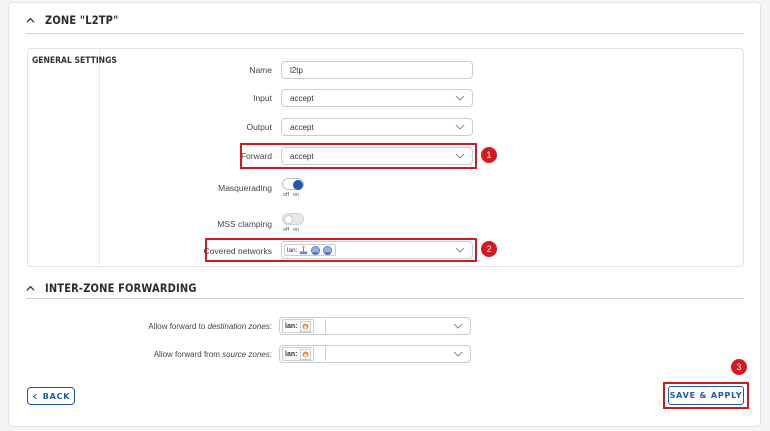 This screenshot has height=431, width=770. I want to click on allow-forward-to-emph: destination zones, so click(238, 326).